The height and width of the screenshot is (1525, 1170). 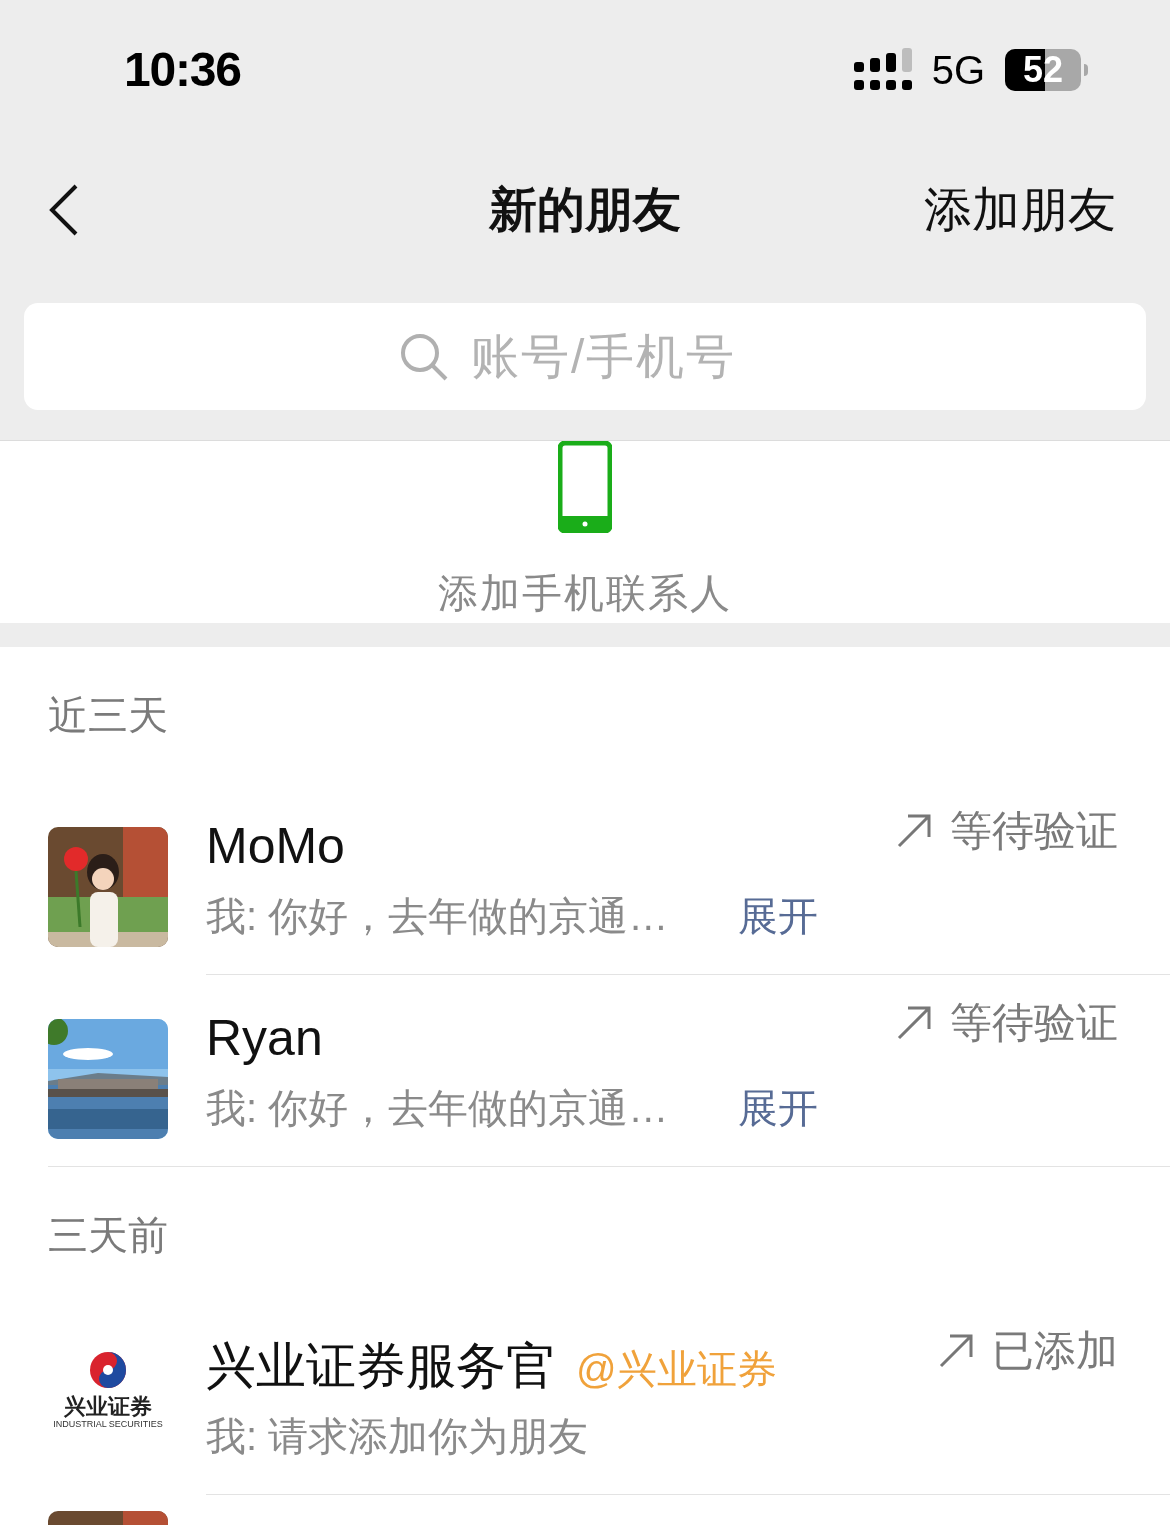 I want to click on status-time: 10:36, so click(x=182, y=70).